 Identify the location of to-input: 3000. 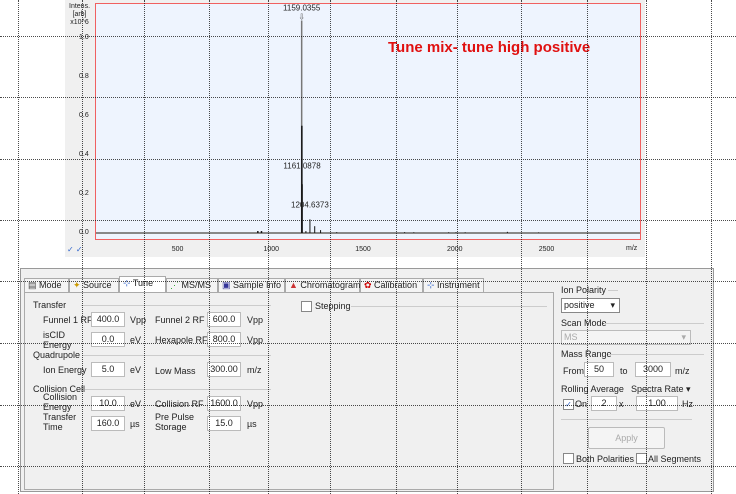
(653, 369).